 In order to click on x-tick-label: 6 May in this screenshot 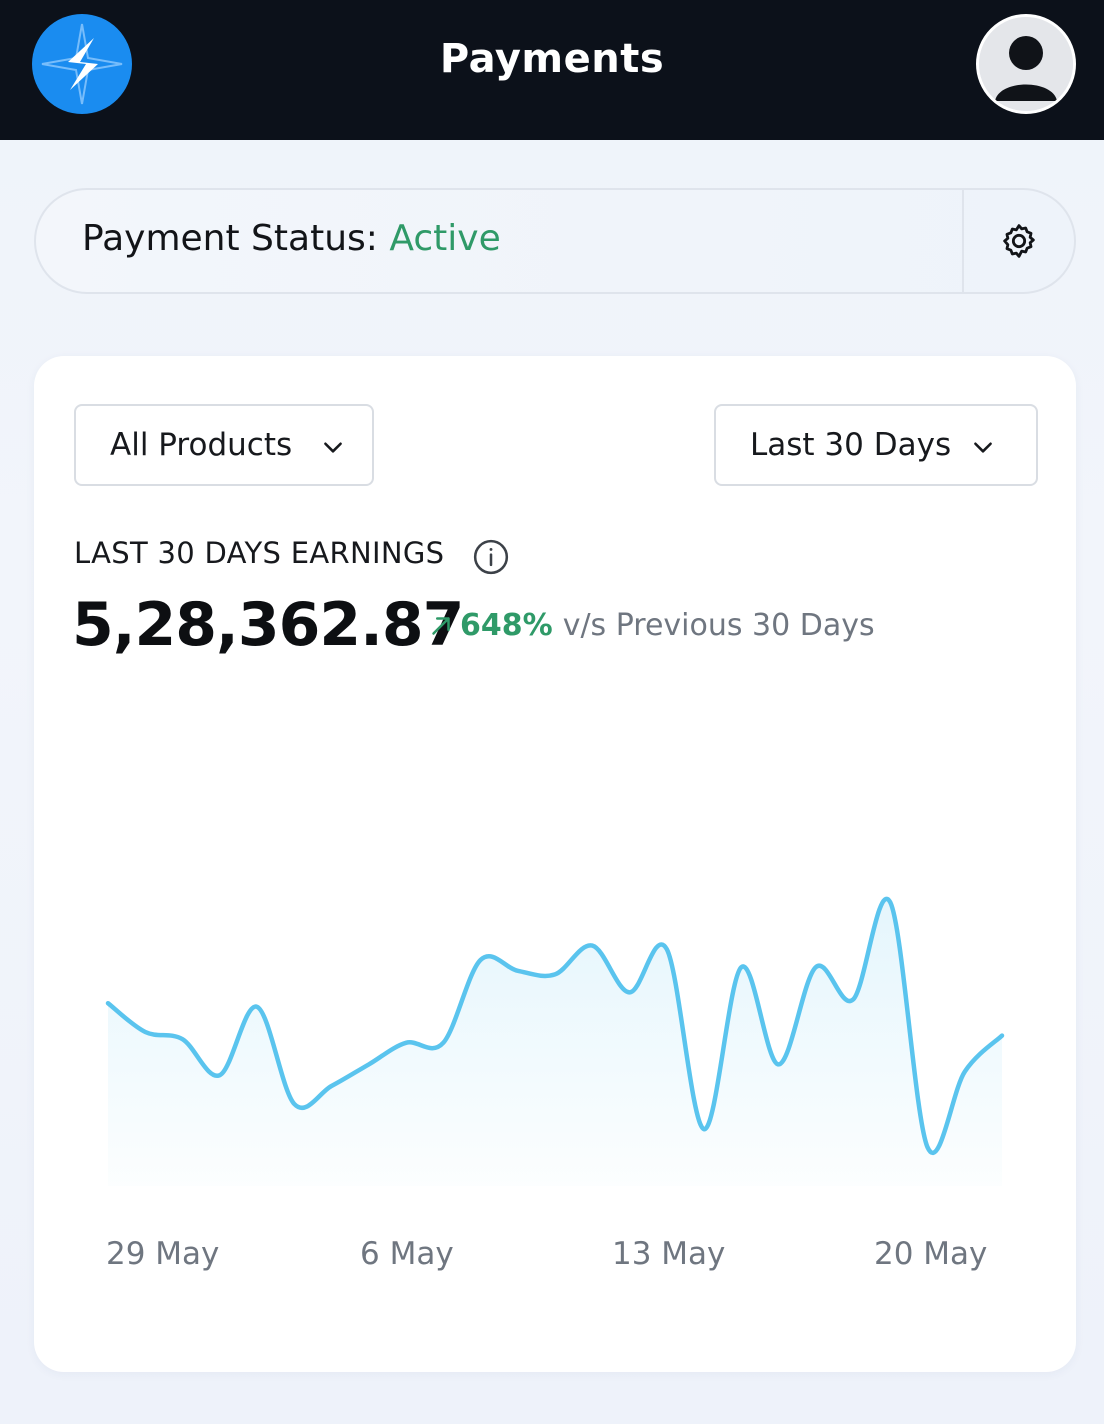, I will do `click(407, 1254)`.